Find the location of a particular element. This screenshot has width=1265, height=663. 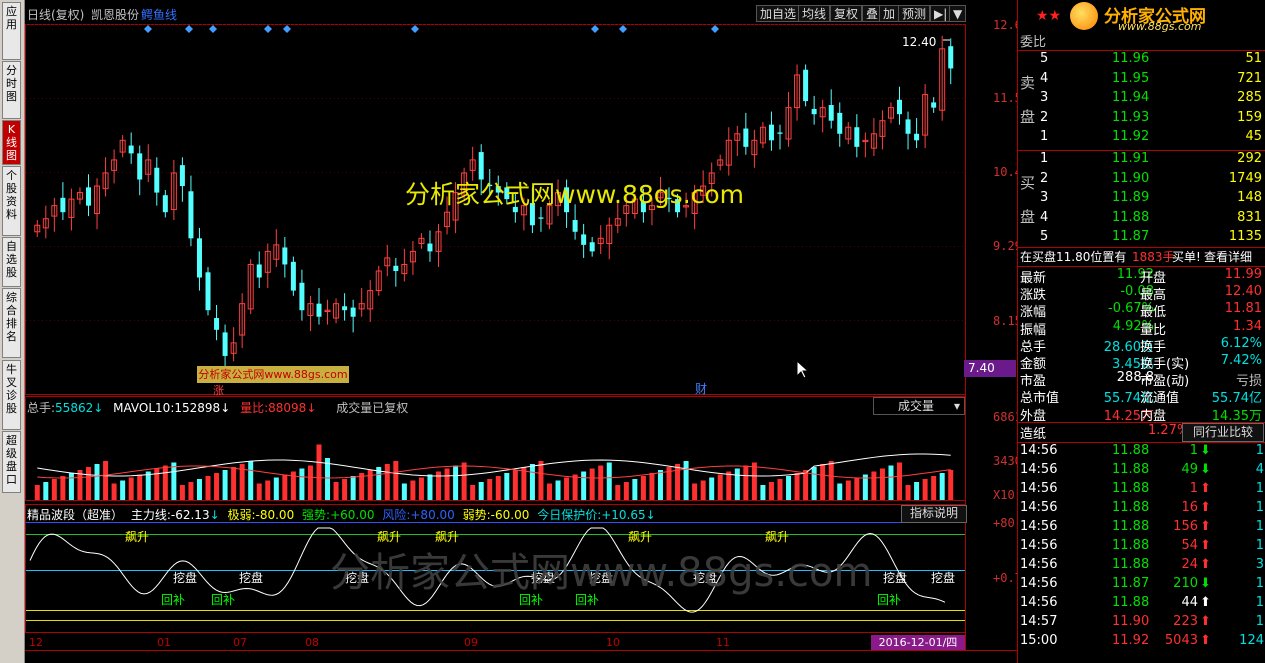

event-label-cai: 财 is located at coordinates (701, 388).